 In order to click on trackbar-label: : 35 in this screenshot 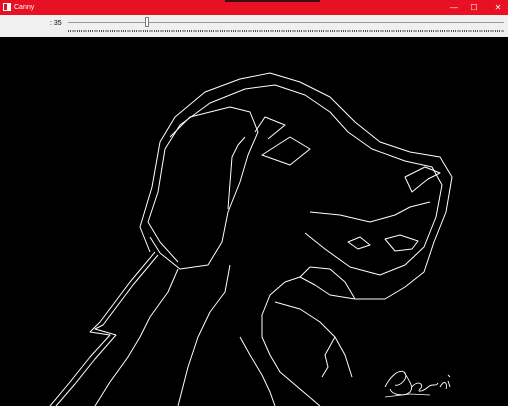, I will do `click(56, 23)`.